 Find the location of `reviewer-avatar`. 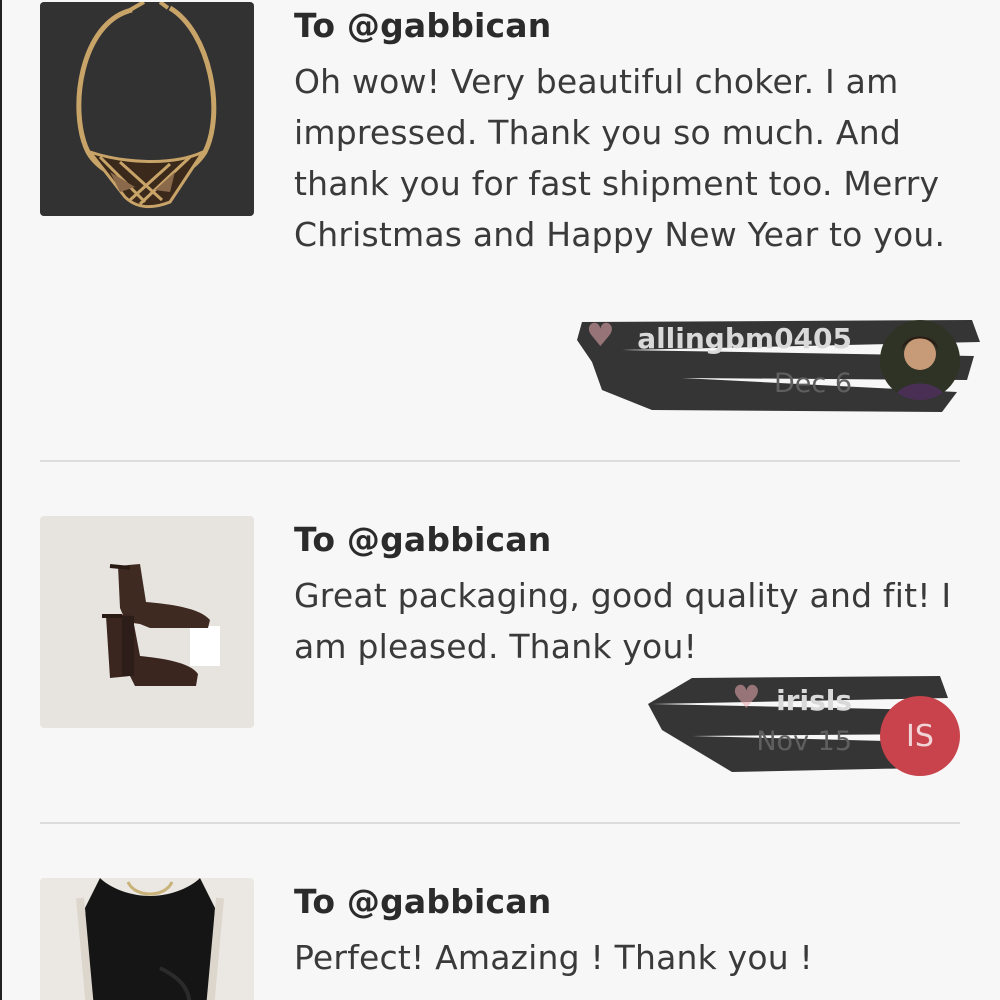

reviewer-avatar is located at coordinates (920, 360).